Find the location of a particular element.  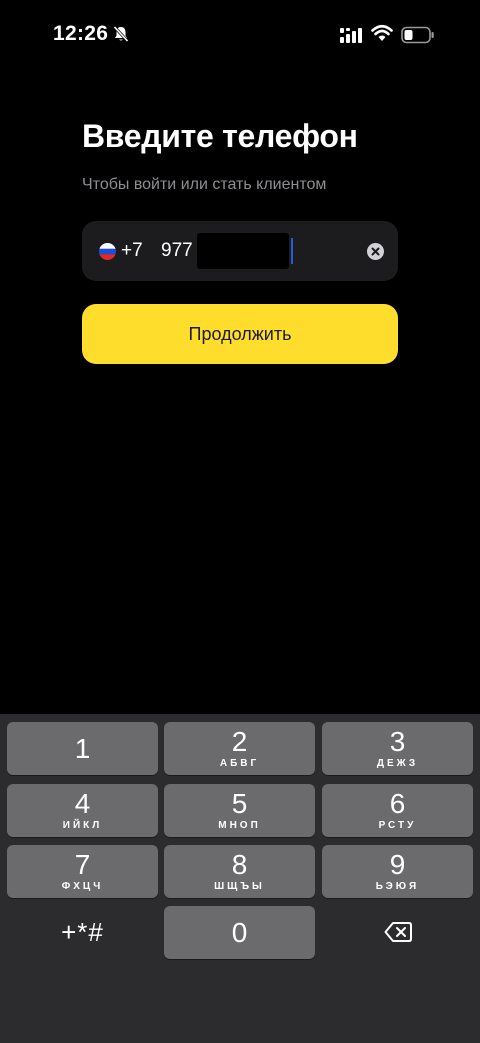

page-subtitle: Чтобы войти или стать клиентом is located at coordinates (204, 184).